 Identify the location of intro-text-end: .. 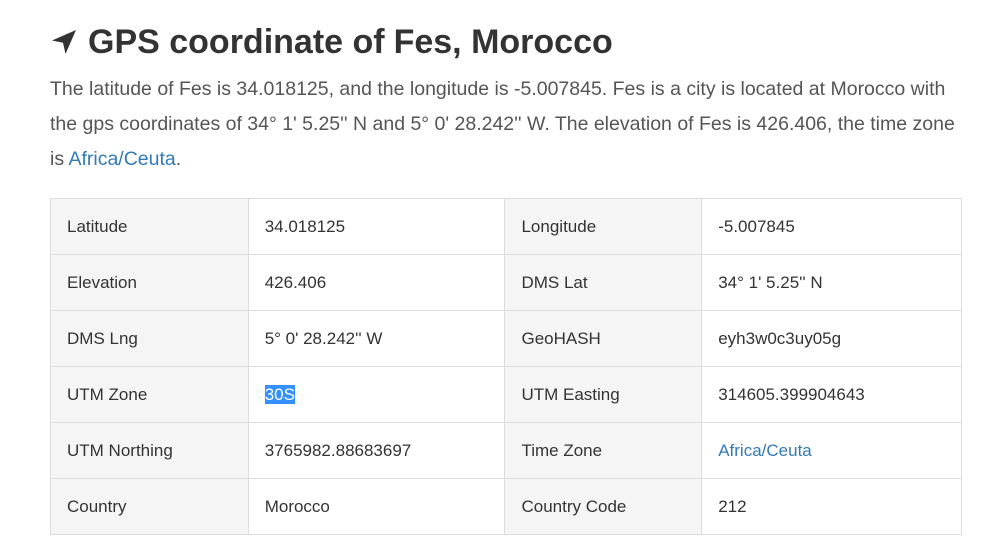
(178, 159).